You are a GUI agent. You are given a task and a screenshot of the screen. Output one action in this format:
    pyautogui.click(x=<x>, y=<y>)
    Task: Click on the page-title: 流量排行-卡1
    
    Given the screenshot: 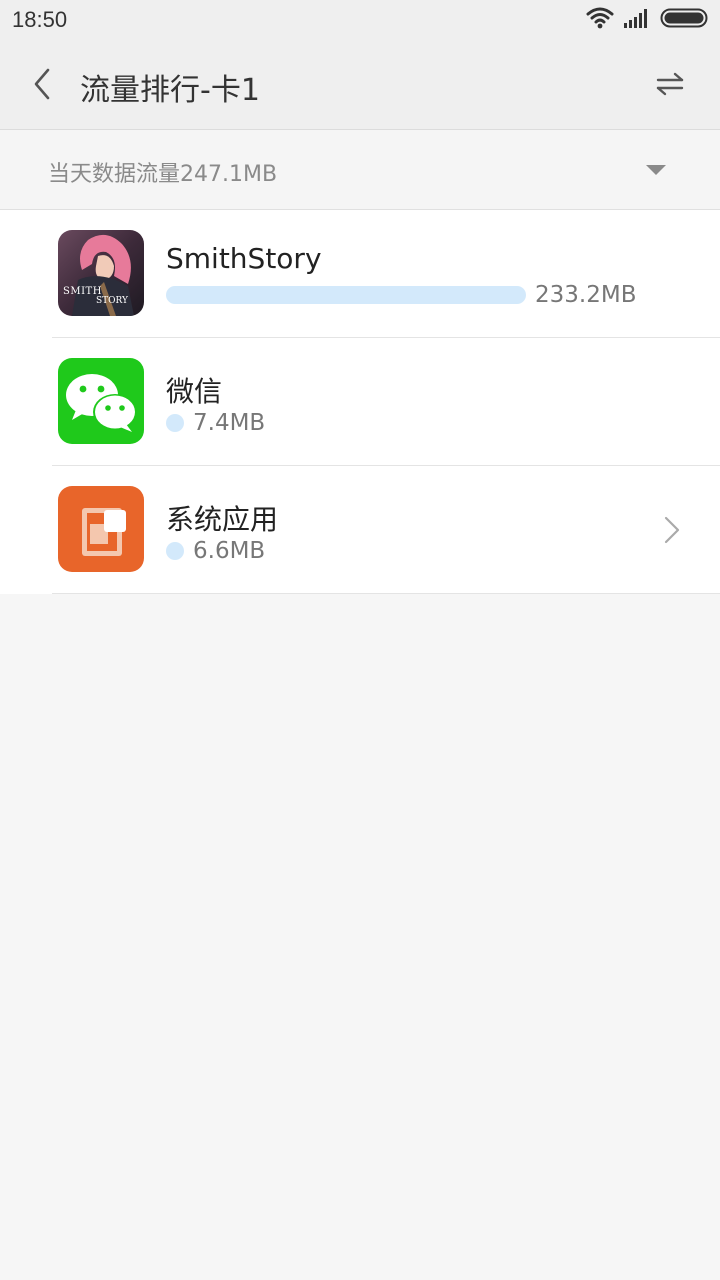 What is the action you would take?
    pyautogui.click(x=170, y=90)
    